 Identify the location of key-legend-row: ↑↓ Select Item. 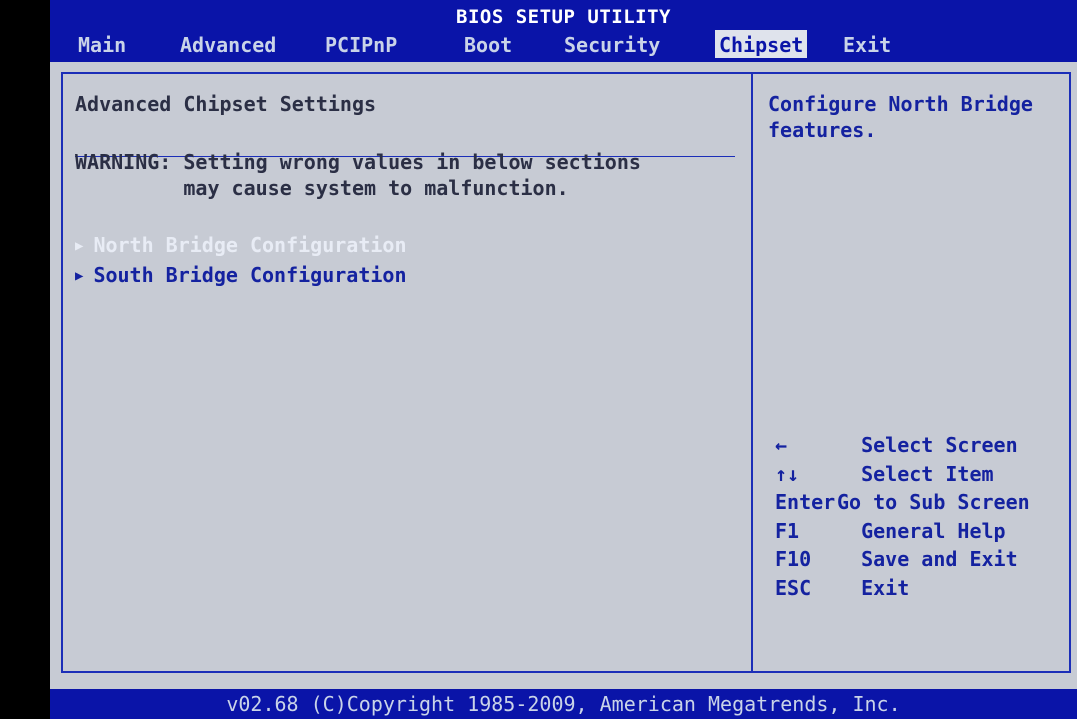
(902, 474).